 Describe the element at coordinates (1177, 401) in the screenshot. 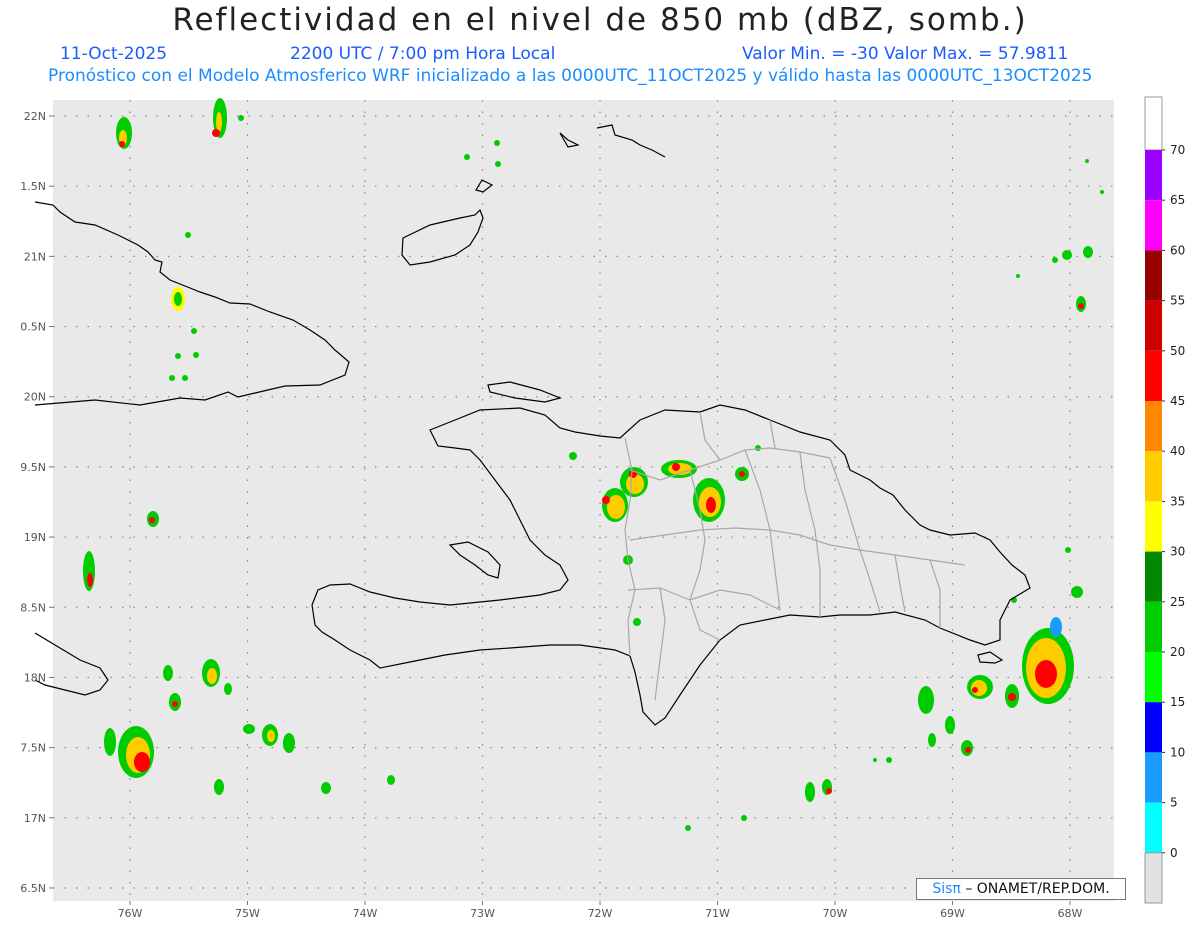

I see `colorbar-label: 45` at that location.